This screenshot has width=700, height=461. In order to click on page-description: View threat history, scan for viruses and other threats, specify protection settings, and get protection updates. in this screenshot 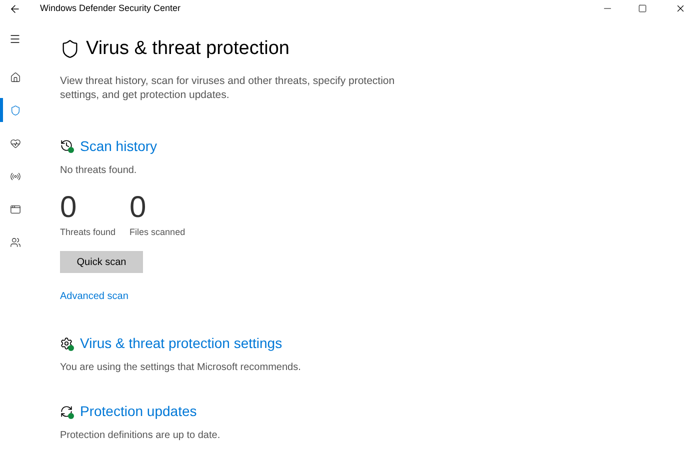, I will do `click(228, 88)`.